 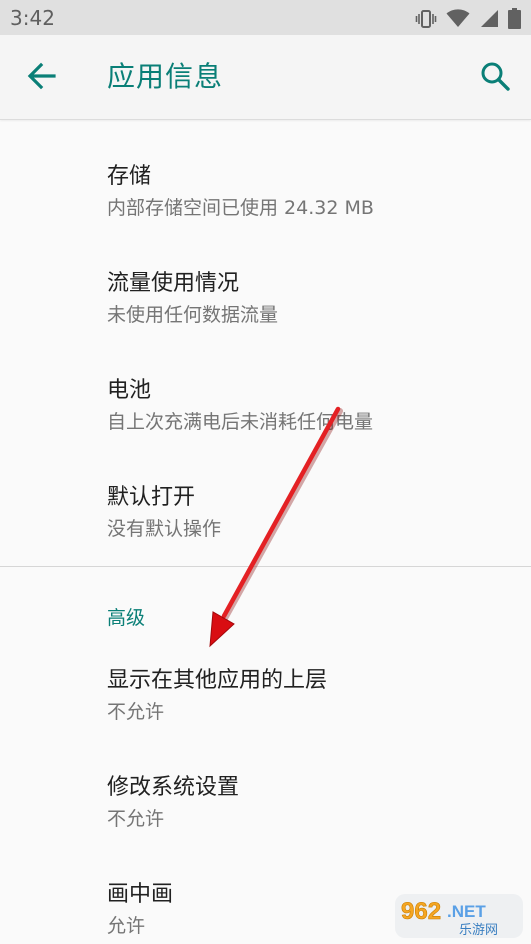 What do you see at coordinates (129, 390) in the screenshot?
I see `battery-title: 电池` at bounding box center [129, 390].